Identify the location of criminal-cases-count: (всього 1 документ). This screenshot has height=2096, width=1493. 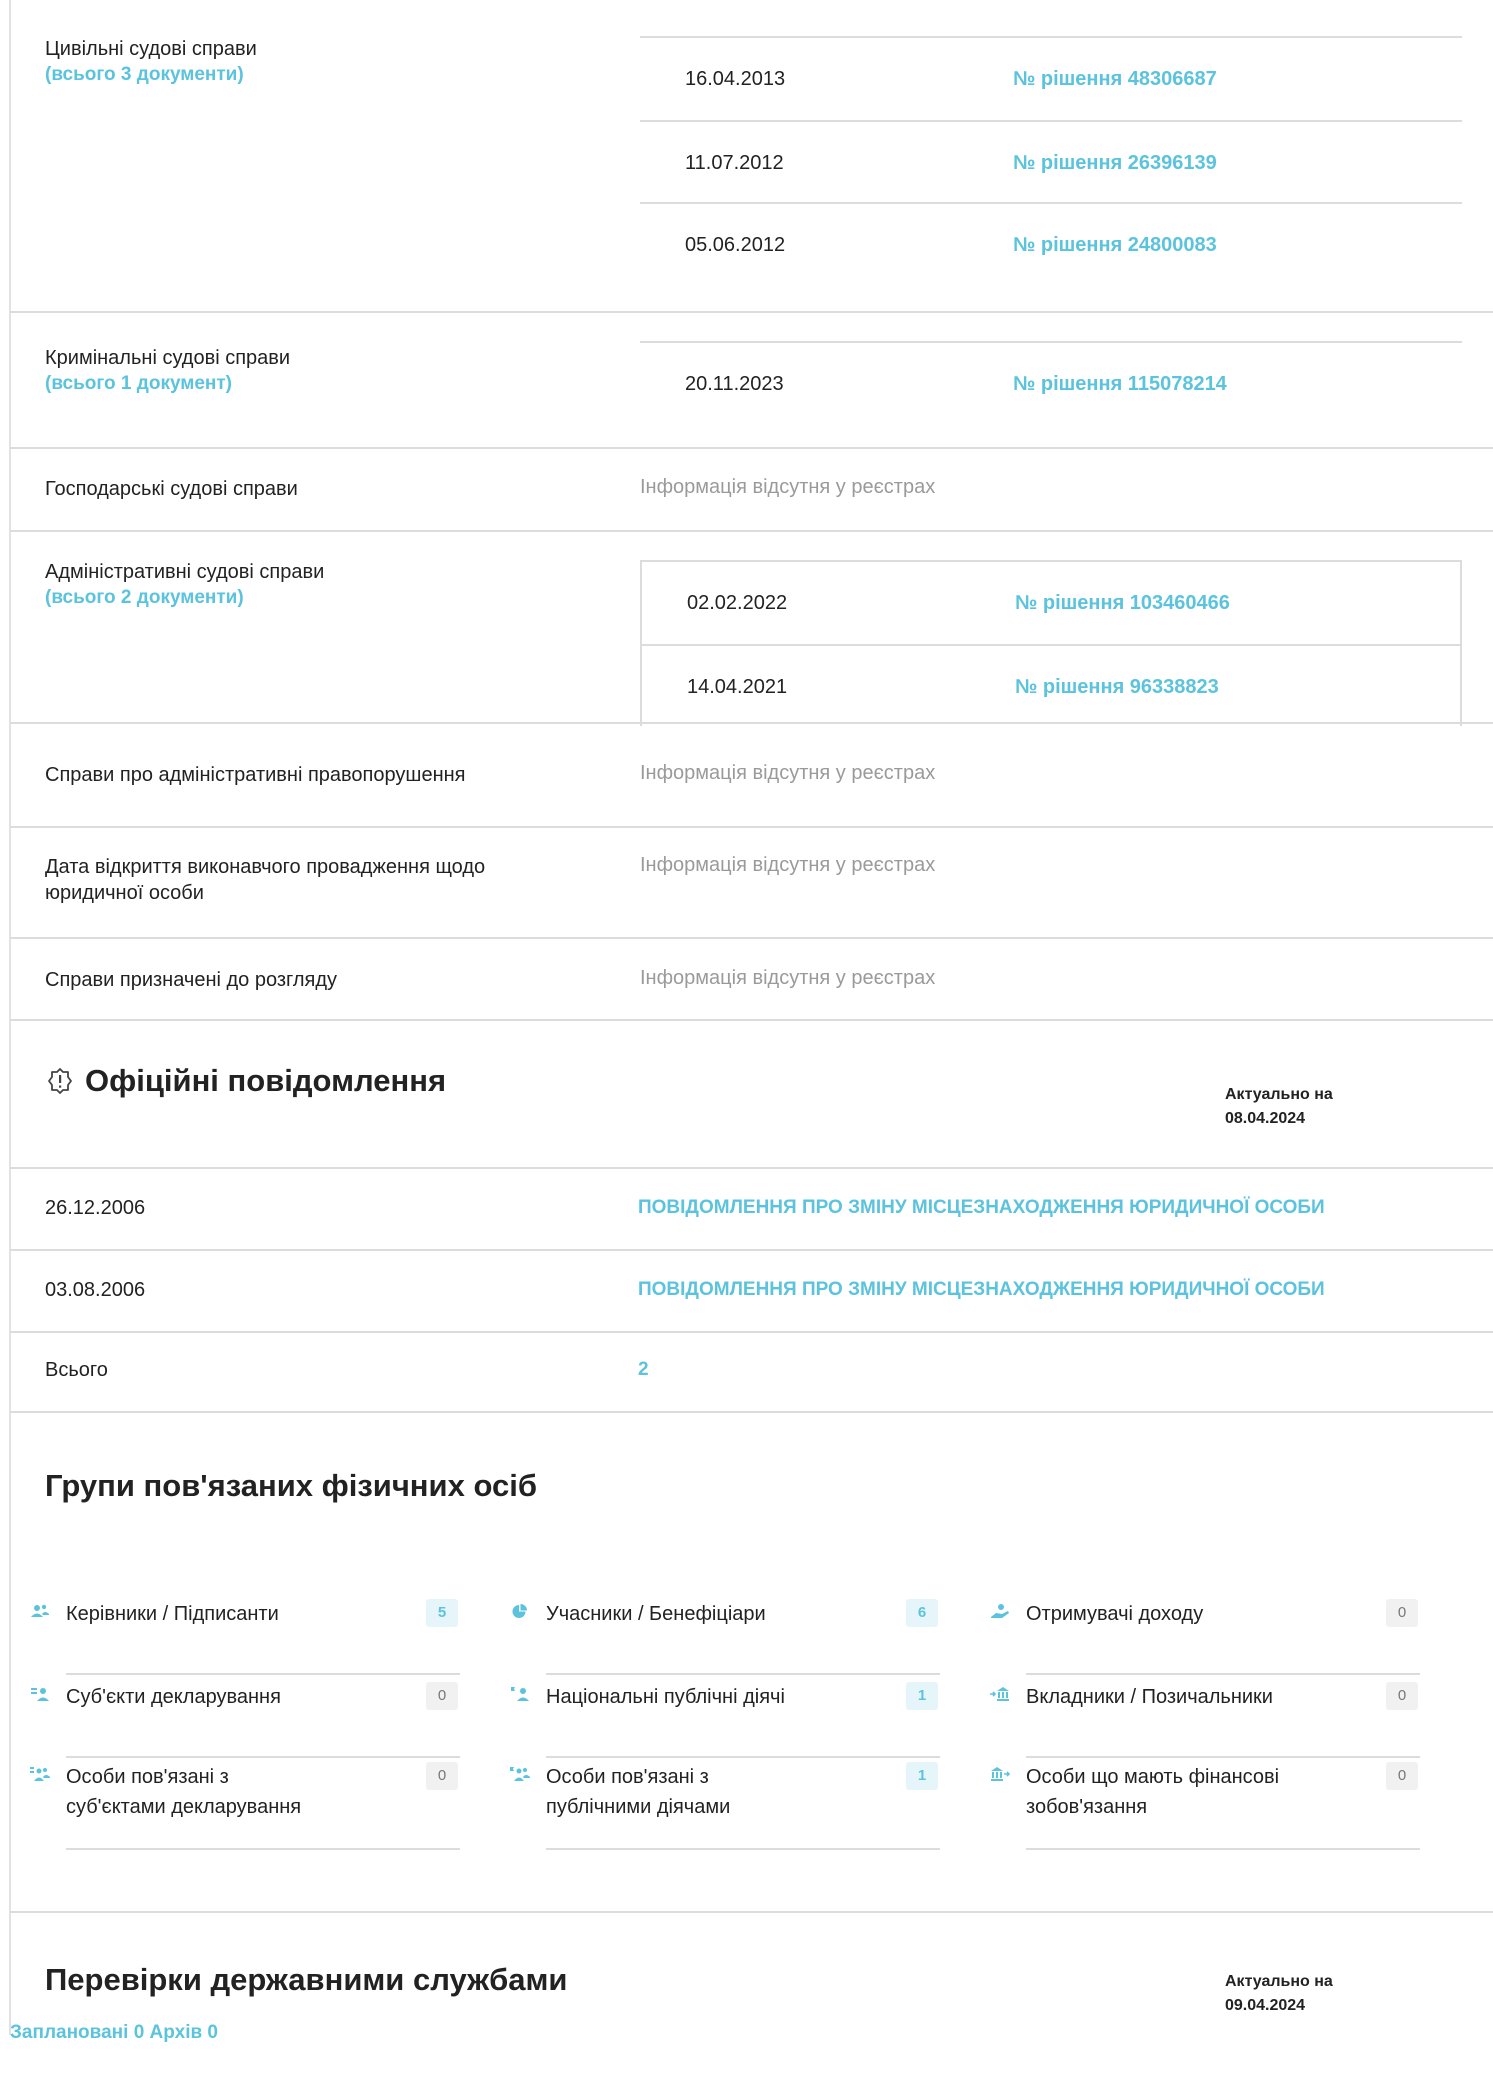
(139, 383).